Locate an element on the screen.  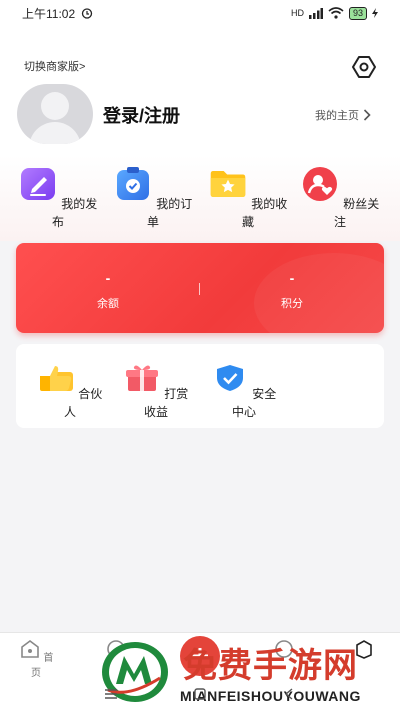
points-value: - is located at coordinates (292, 278).